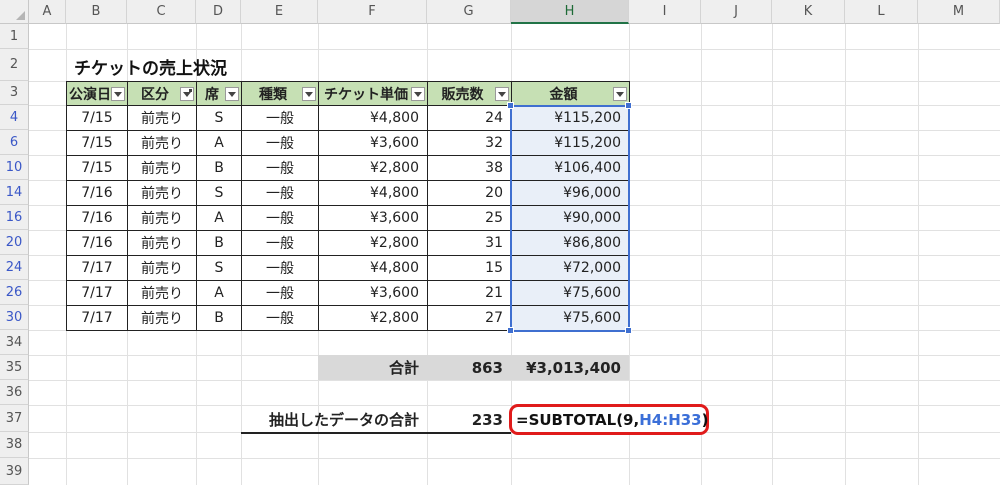  I want to click on table-cell: 15, so click(469, 268).